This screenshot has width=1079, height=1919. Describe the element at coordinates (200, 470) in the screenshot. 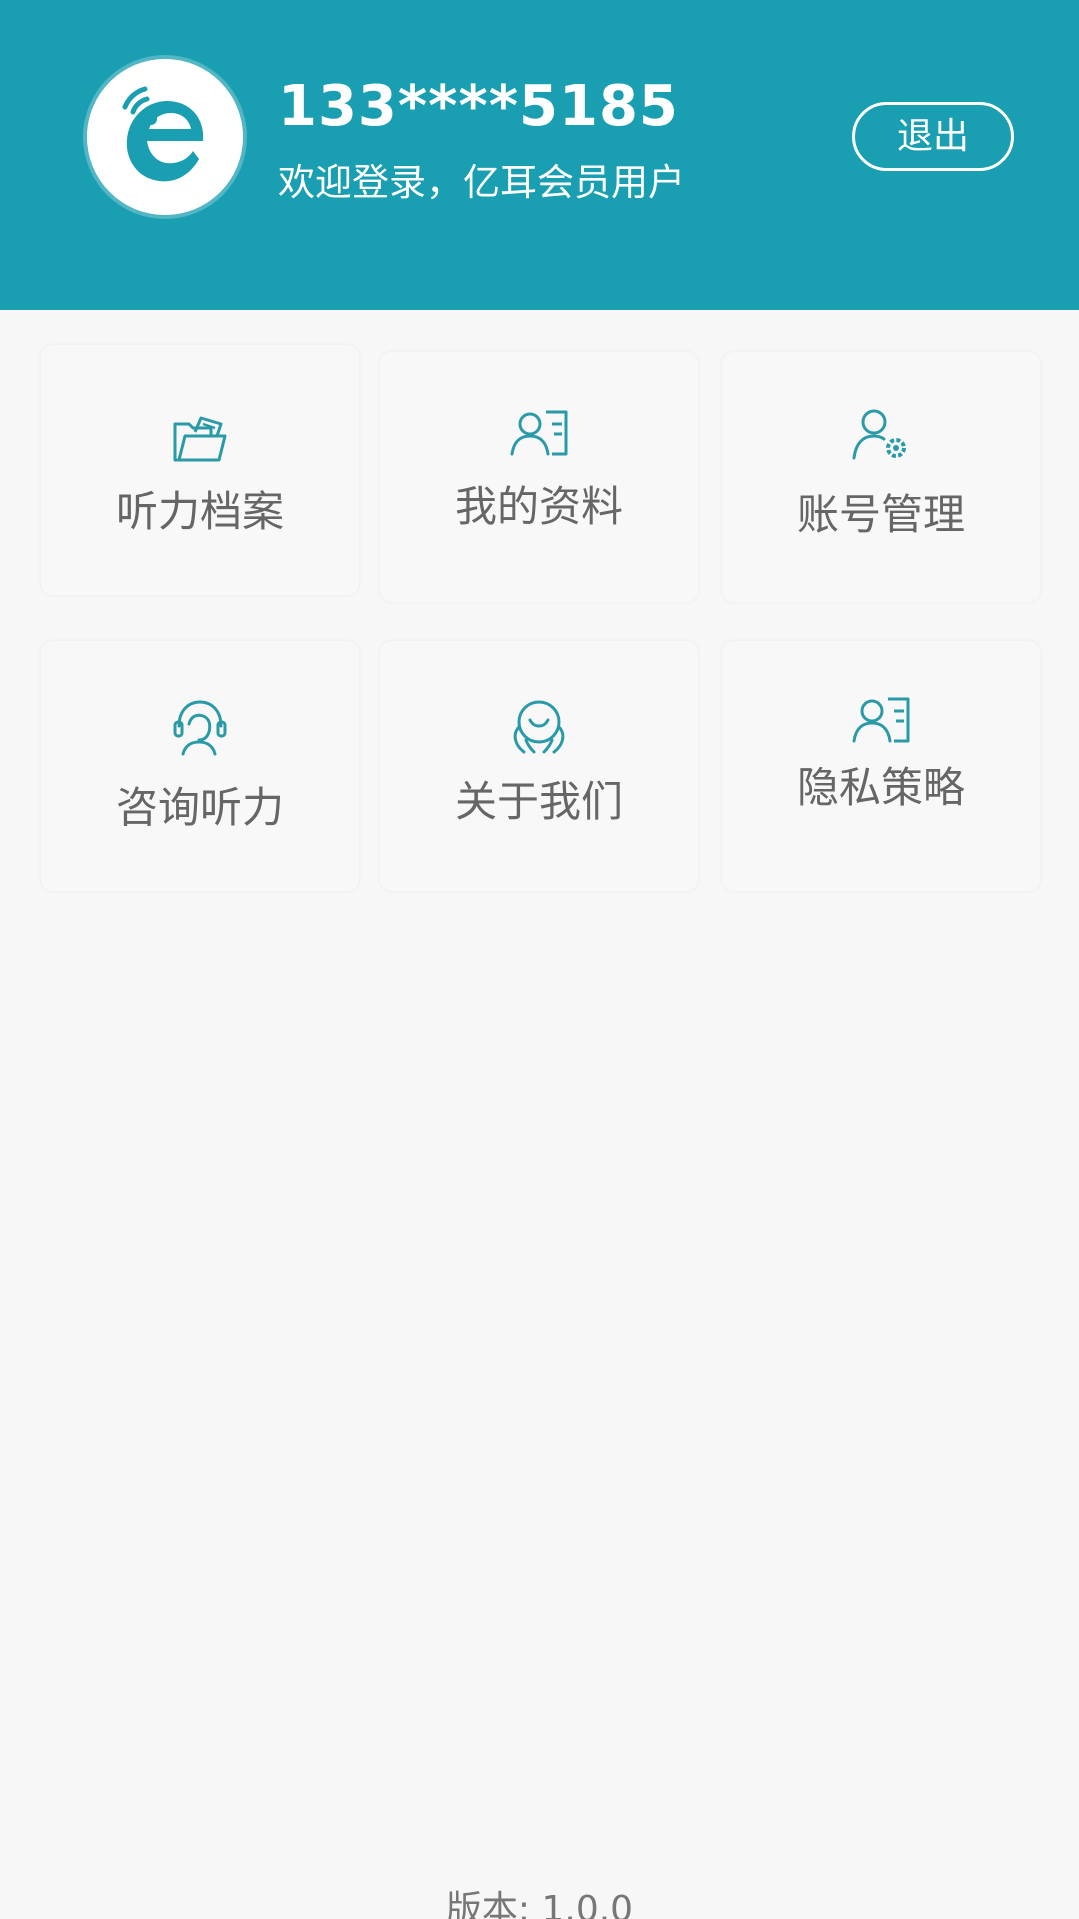

I see `menu-hearing-record: 听力档案` at that location.